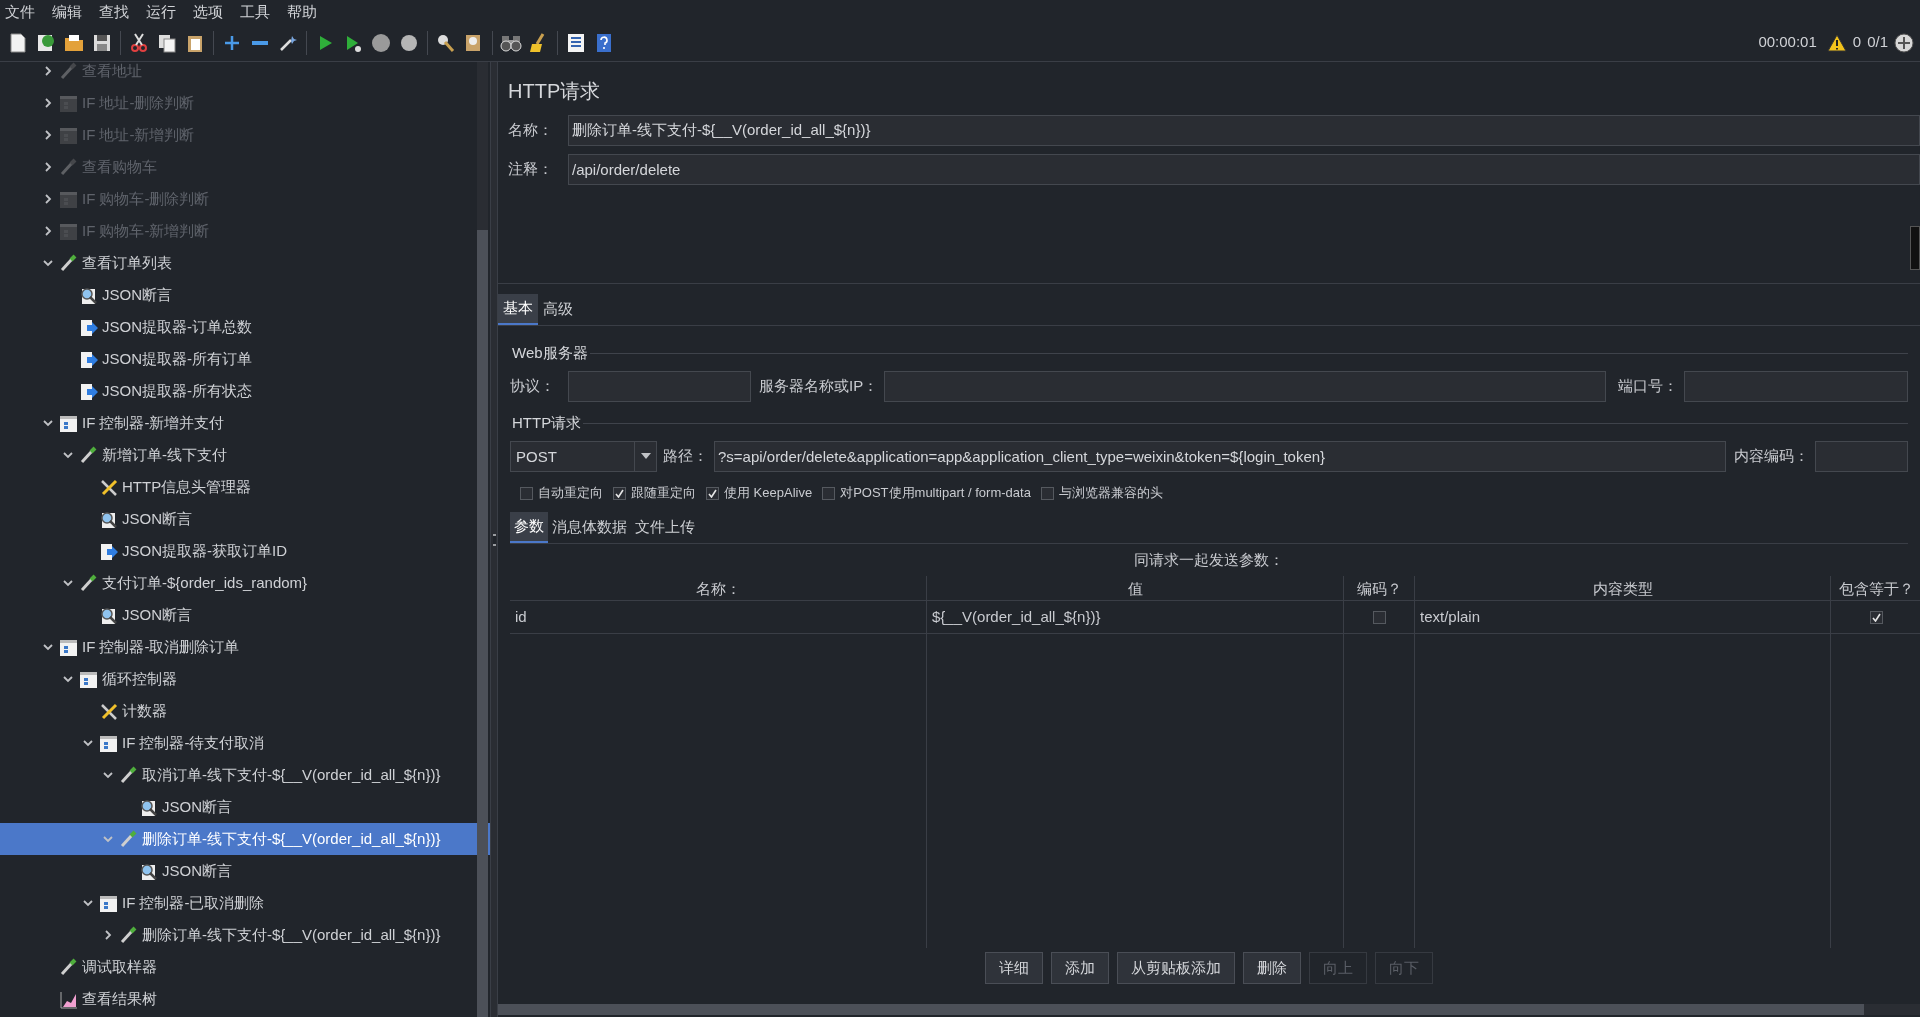  Describe the element at coordinates (555, 91) in the screenshot. I see `panel-title: HTTP请求` at that location.